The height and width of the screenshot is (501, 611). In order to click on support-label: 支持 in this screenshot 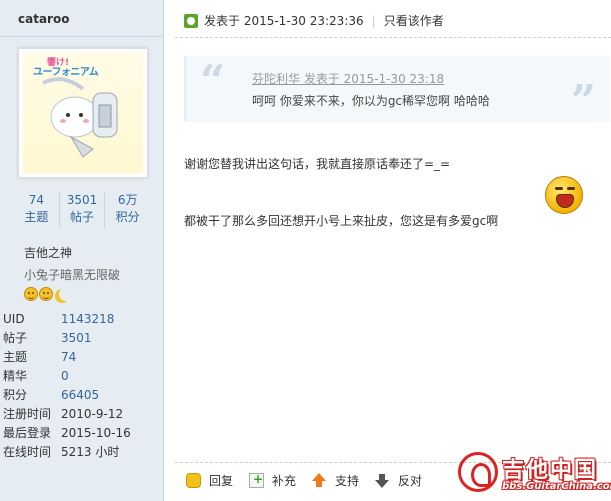, I will do `click(347, 481)`.